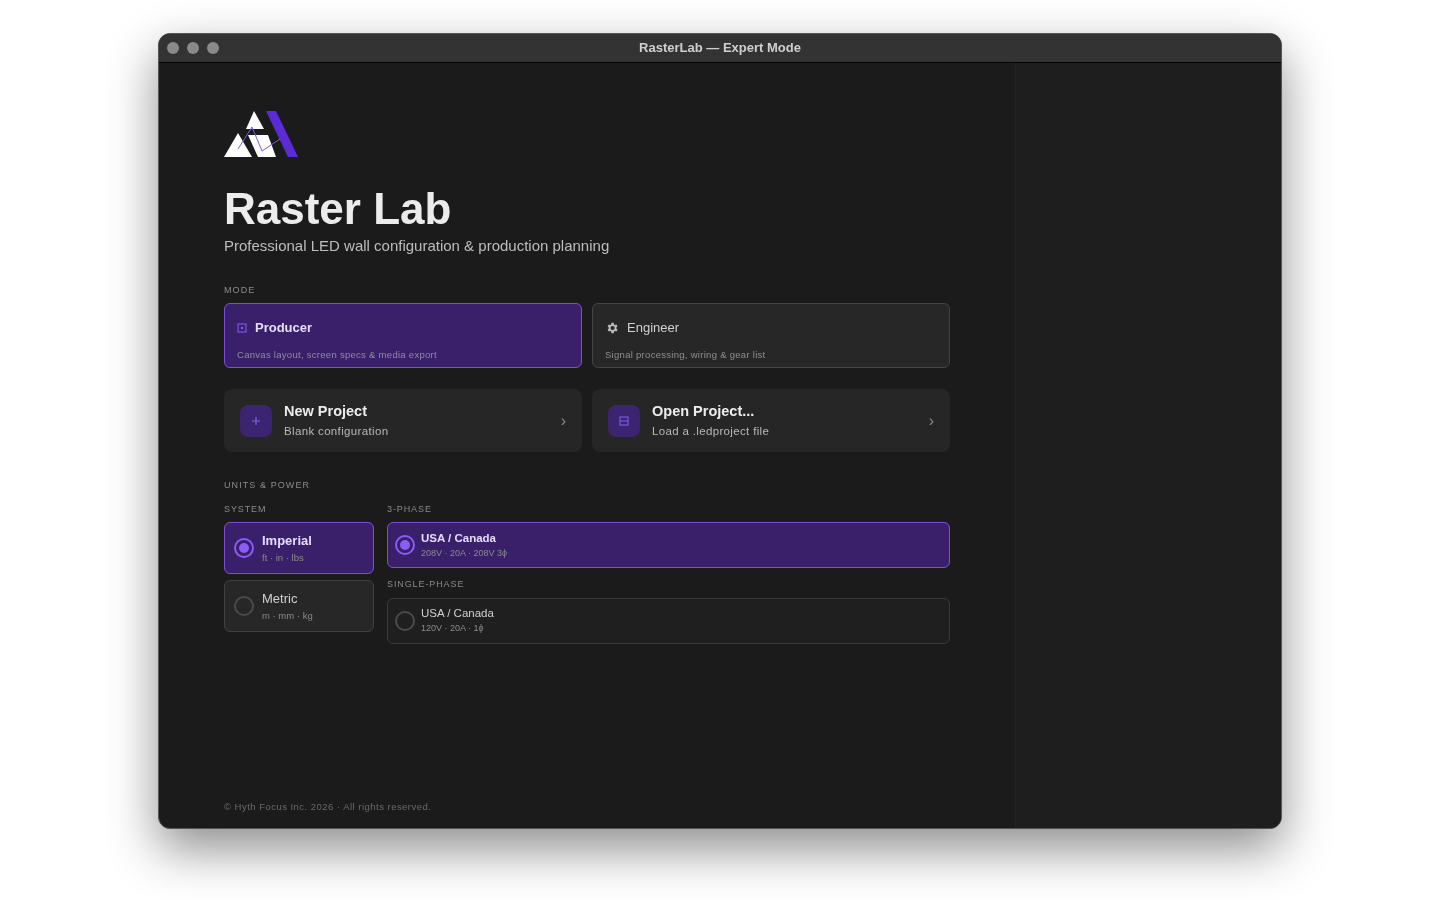  What do you see at coordinates (338, 209) in the screenshot?
I see `app-title: Raster Lab` at bounding box center [338, 209].